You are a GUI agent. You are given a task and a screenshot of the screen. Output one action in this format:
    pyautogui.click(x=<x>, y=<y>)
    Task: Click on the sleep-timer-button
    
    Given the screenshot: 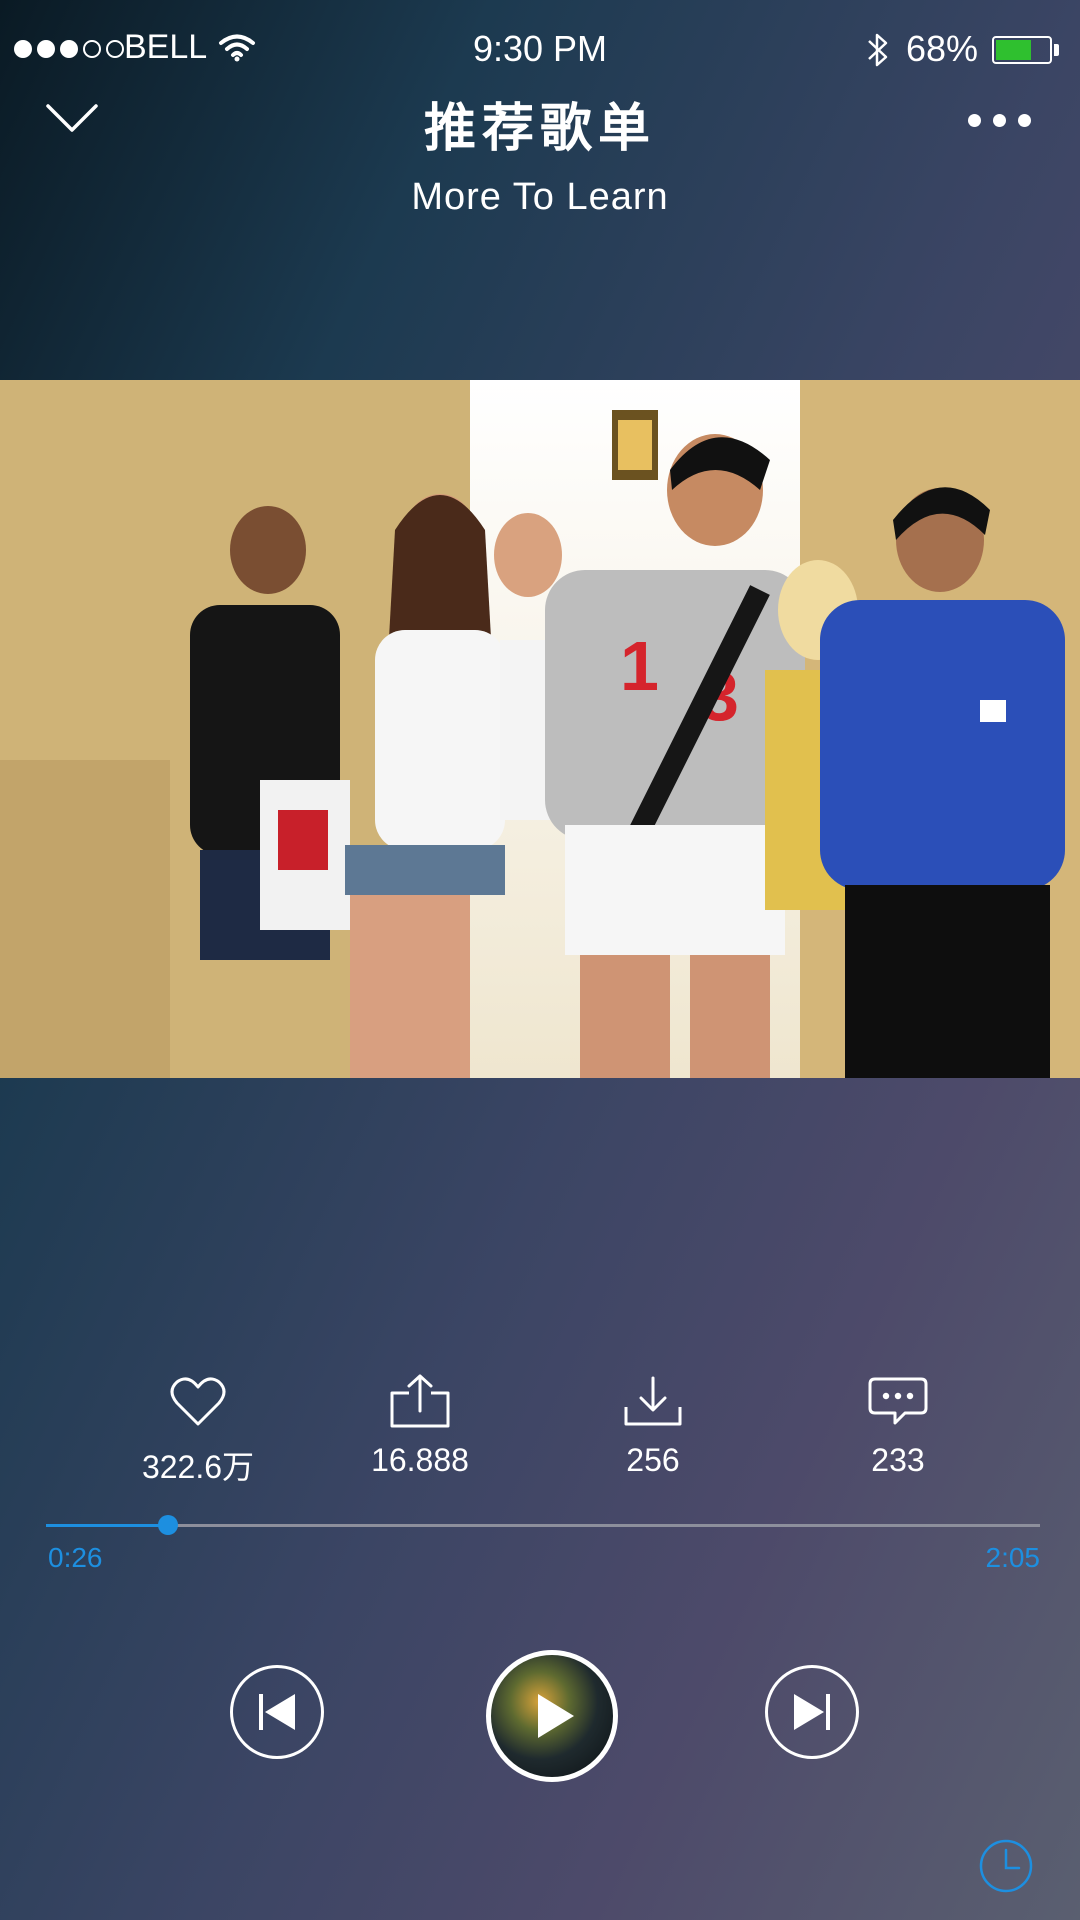 What is the action you would take?
    pyautogui.click(x=1006, y=1868)
    